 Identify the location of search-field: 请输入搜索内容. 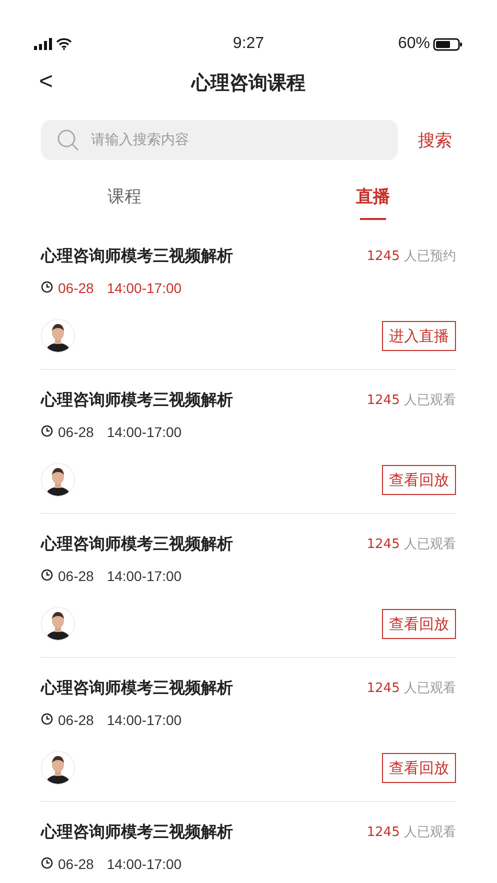
(219, 140).